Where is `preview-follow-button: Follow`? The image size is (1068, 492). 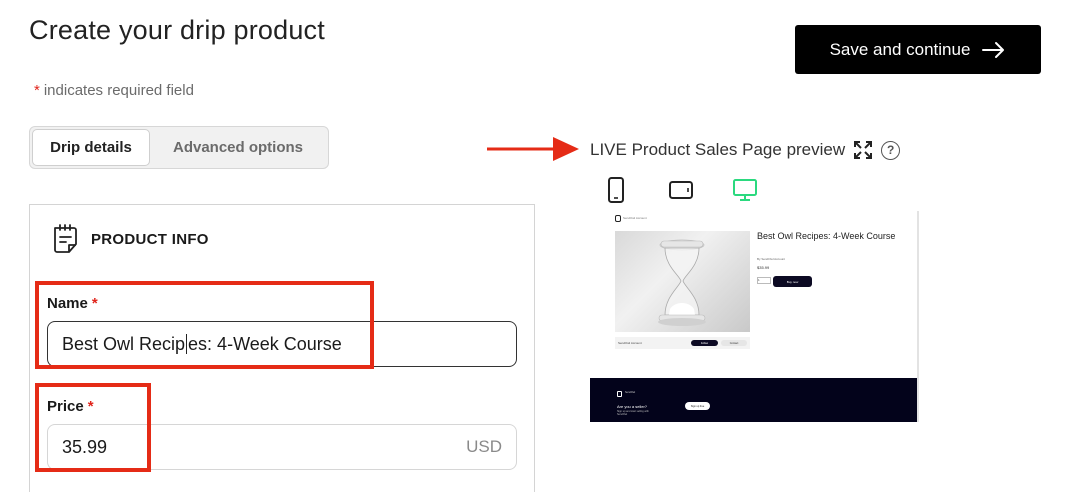
preview-follow-button: Follow is located at coordinates (704, 343).